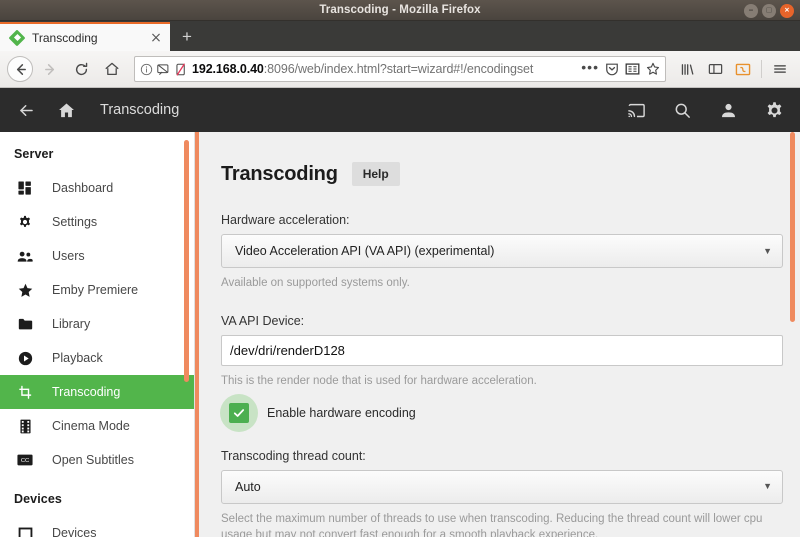  What do you see at coordinates (728, 110) in the screenshot?
I see `person-icon` at bounding box center [728, 110].